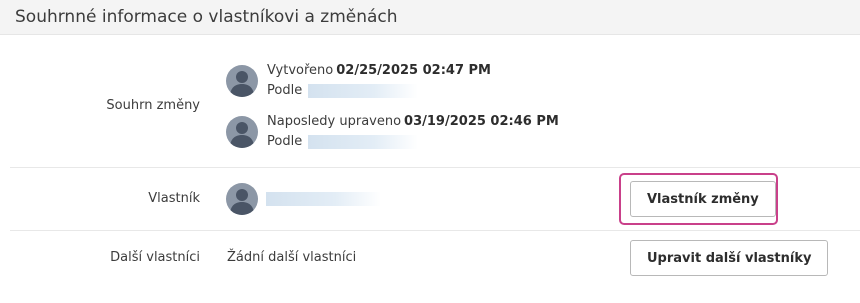  Describe the element at coordinates (242, 81) in the screenshot. I see `created-by-avatar-icon` at that location.